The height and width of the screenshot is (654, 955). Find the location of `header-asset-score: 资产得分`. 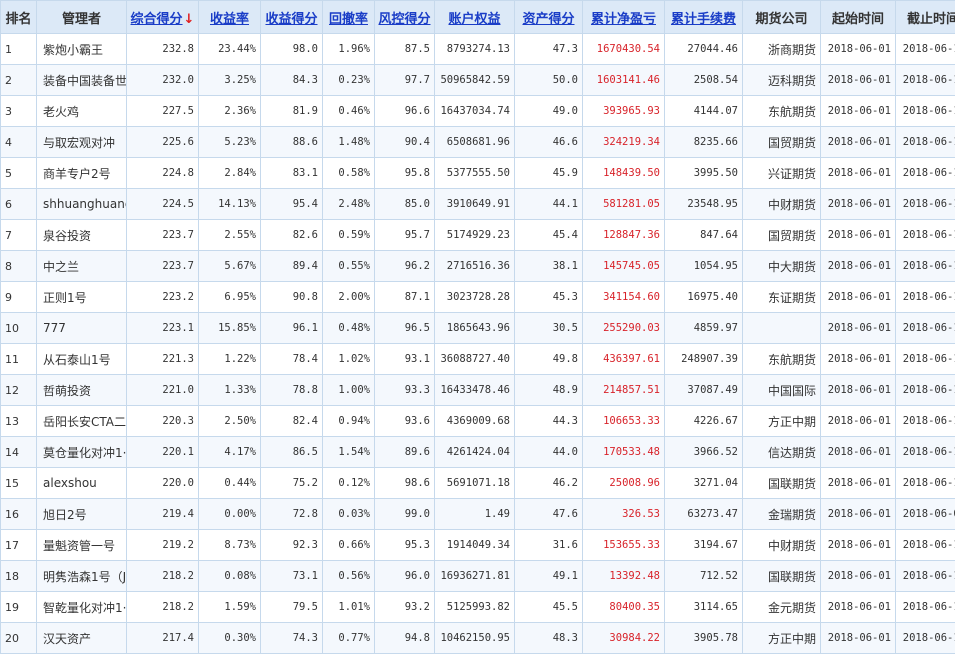

header-asset-score: 资产得分 is located at coordinates (549, 17).